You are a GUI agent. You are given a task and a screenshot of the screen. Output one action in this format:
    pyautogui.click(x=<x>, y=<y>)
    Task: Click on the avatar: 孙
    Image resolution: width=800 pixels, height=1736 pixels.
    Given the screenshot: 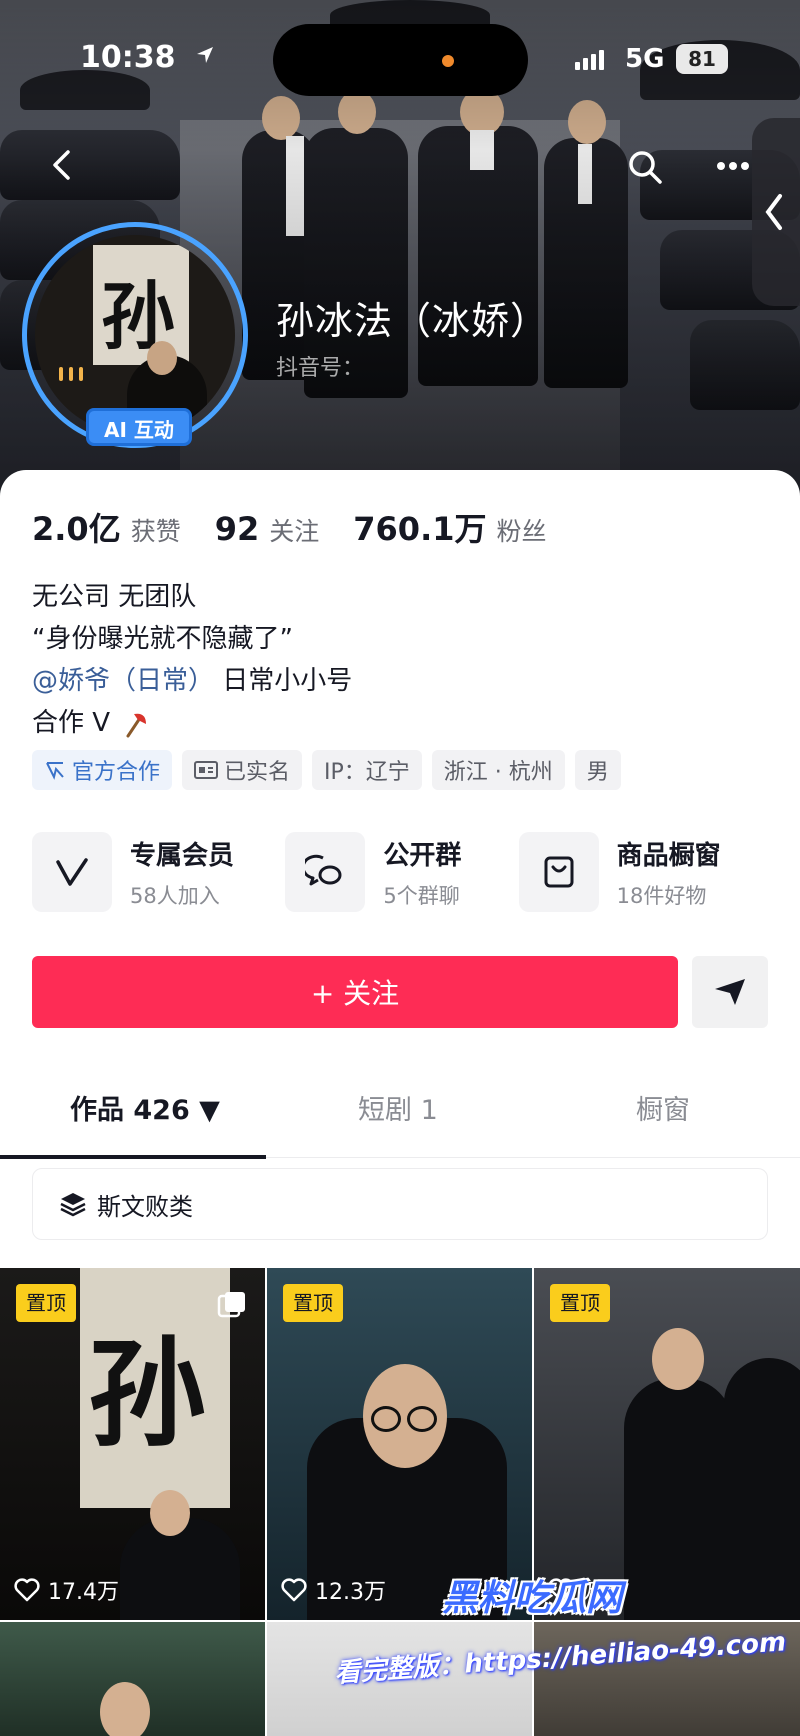 What is the action you would take?
    pyautogui.click(x=135, y=335)
    